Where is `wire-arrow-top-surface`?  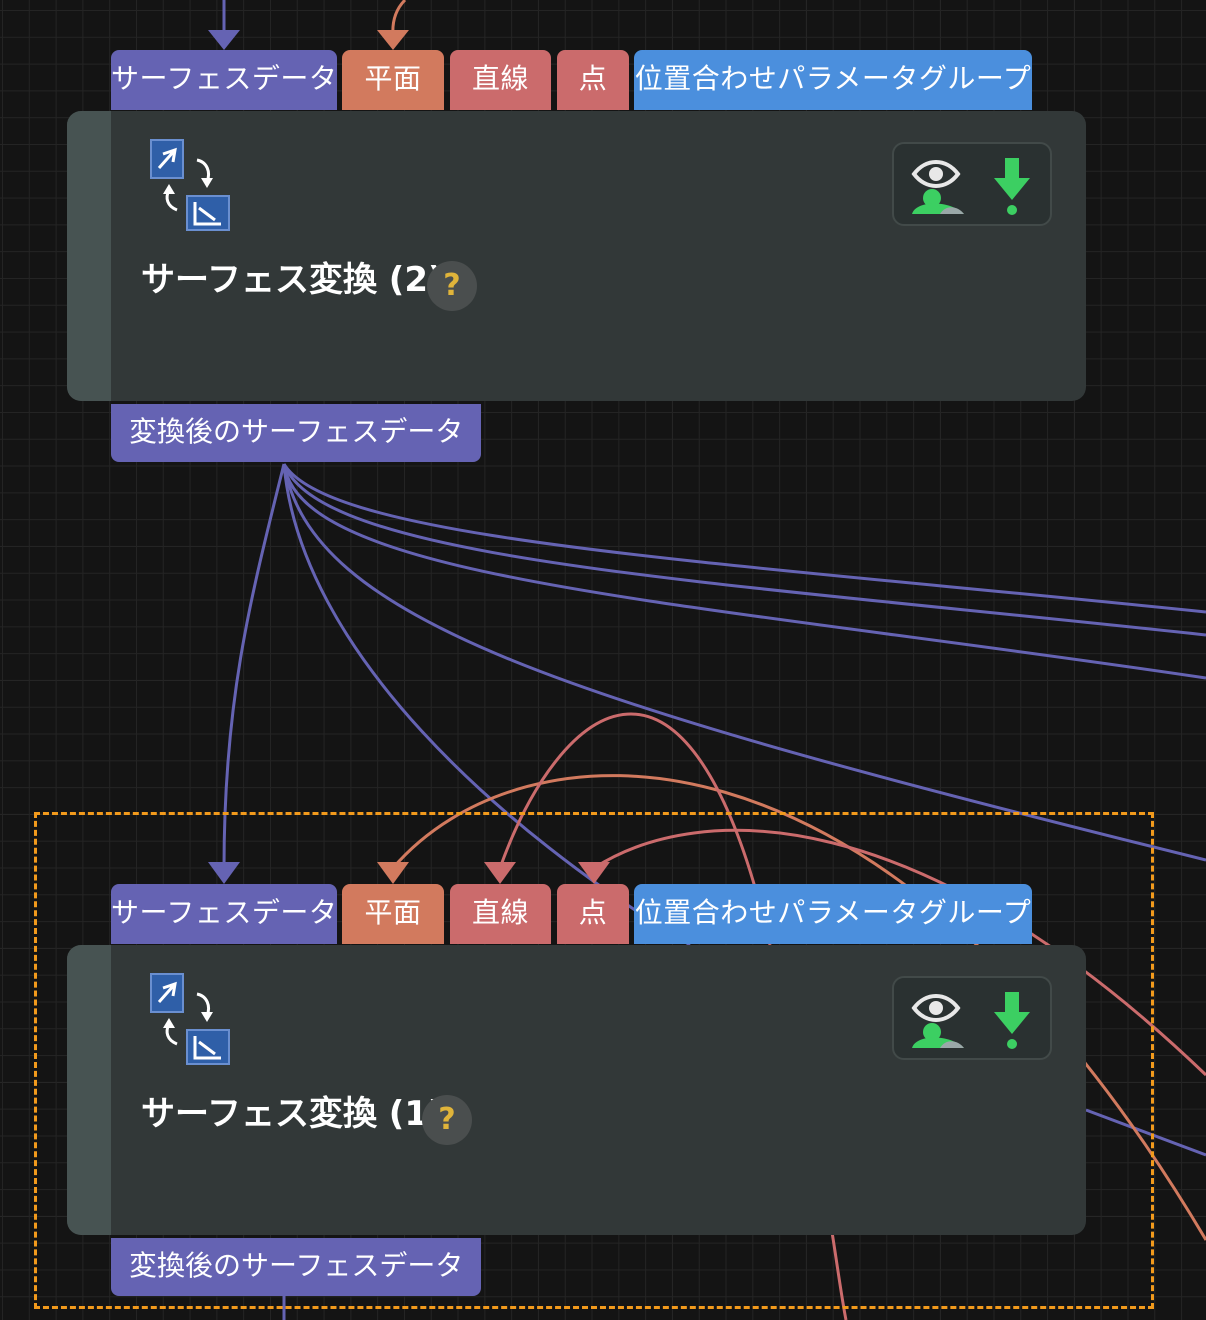
wire-arrow-top-surface is located at coordinates (224, 40).